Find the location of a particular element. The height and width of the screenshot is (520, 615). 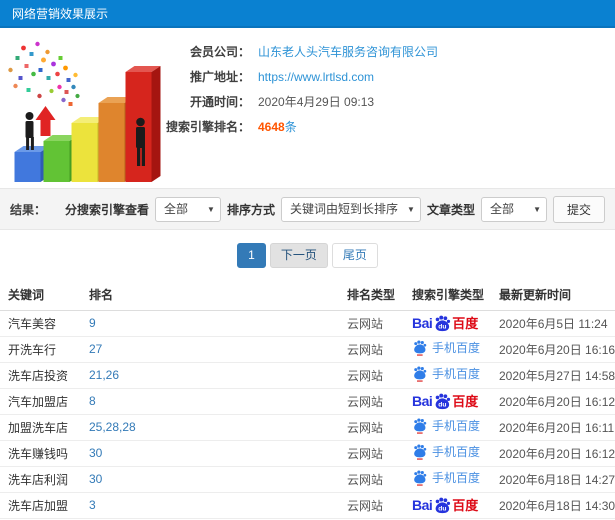

info-row-url: 推广地址： https://www.lrtlsd.com is located at coordinates (385, 76).